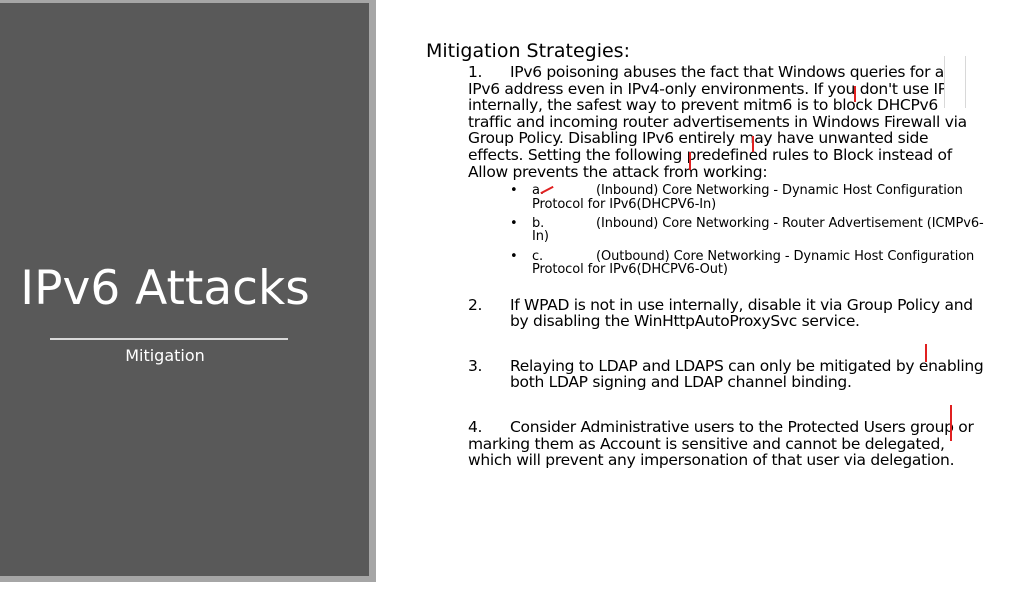 The height and width of the screenshot is (597, 1014). I want to click on slide-subtitle: Mitigation, so click(165, 355).